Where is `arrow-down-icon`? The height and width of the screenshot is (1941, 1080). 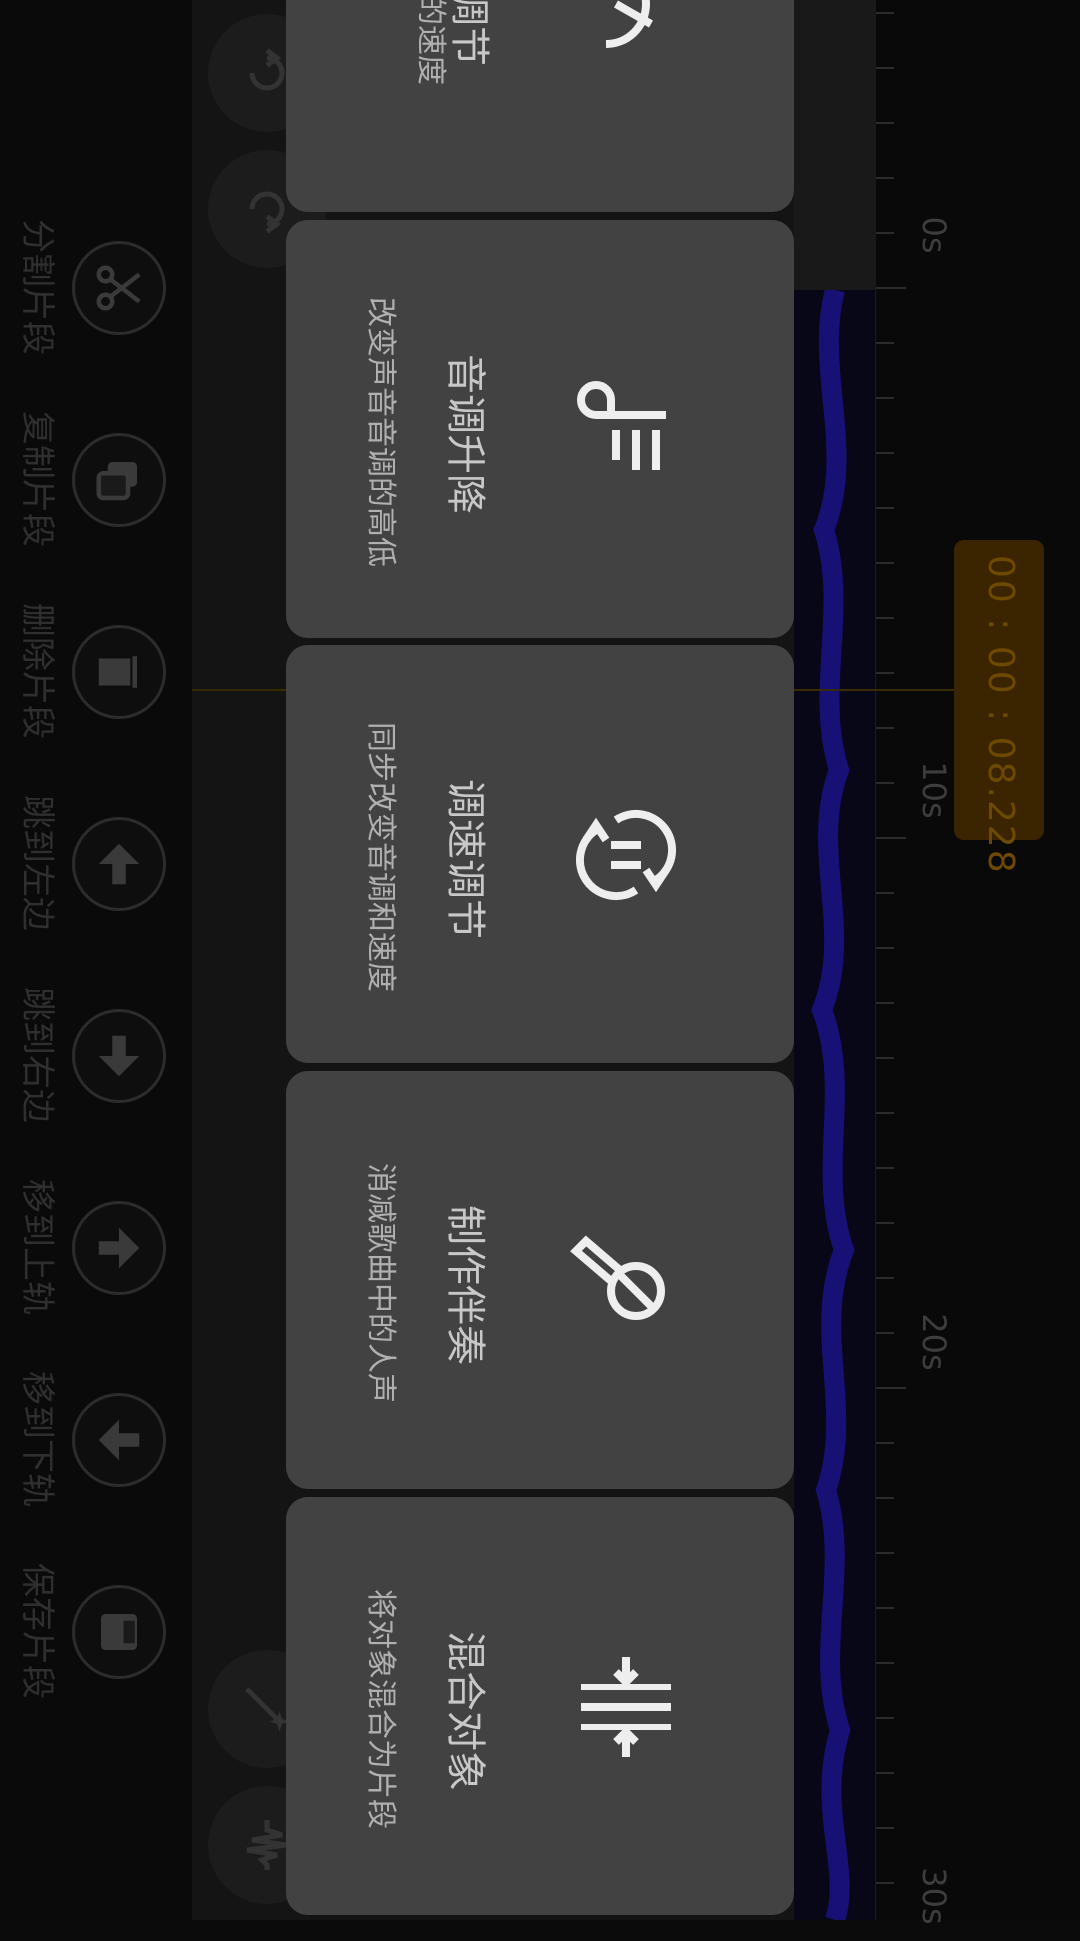 arrow-down-icon is located at coordinates (119, 1056).